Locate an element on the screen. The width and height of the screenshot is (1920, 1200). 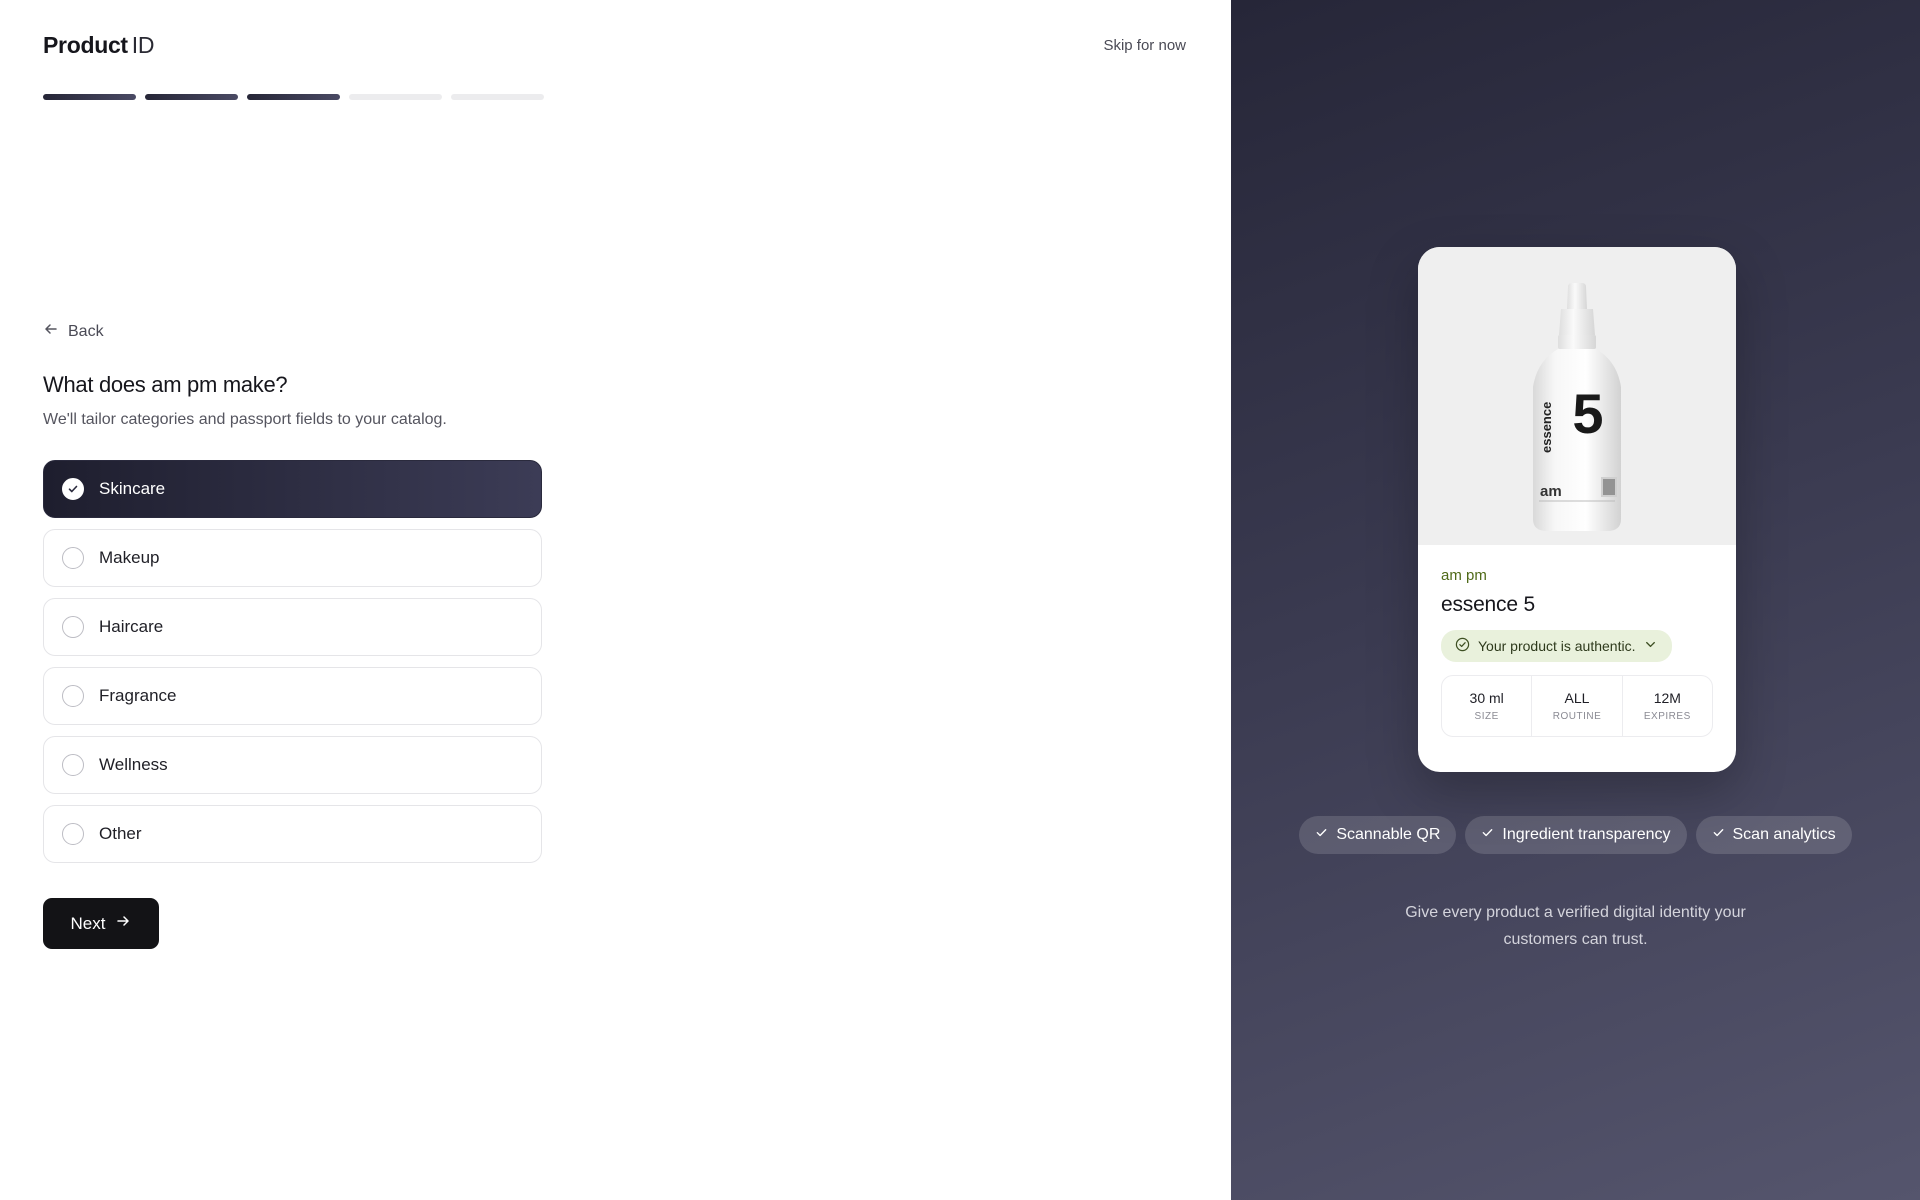
spec-size: 30 ml SIZE is located at coordinates (1487, 706).